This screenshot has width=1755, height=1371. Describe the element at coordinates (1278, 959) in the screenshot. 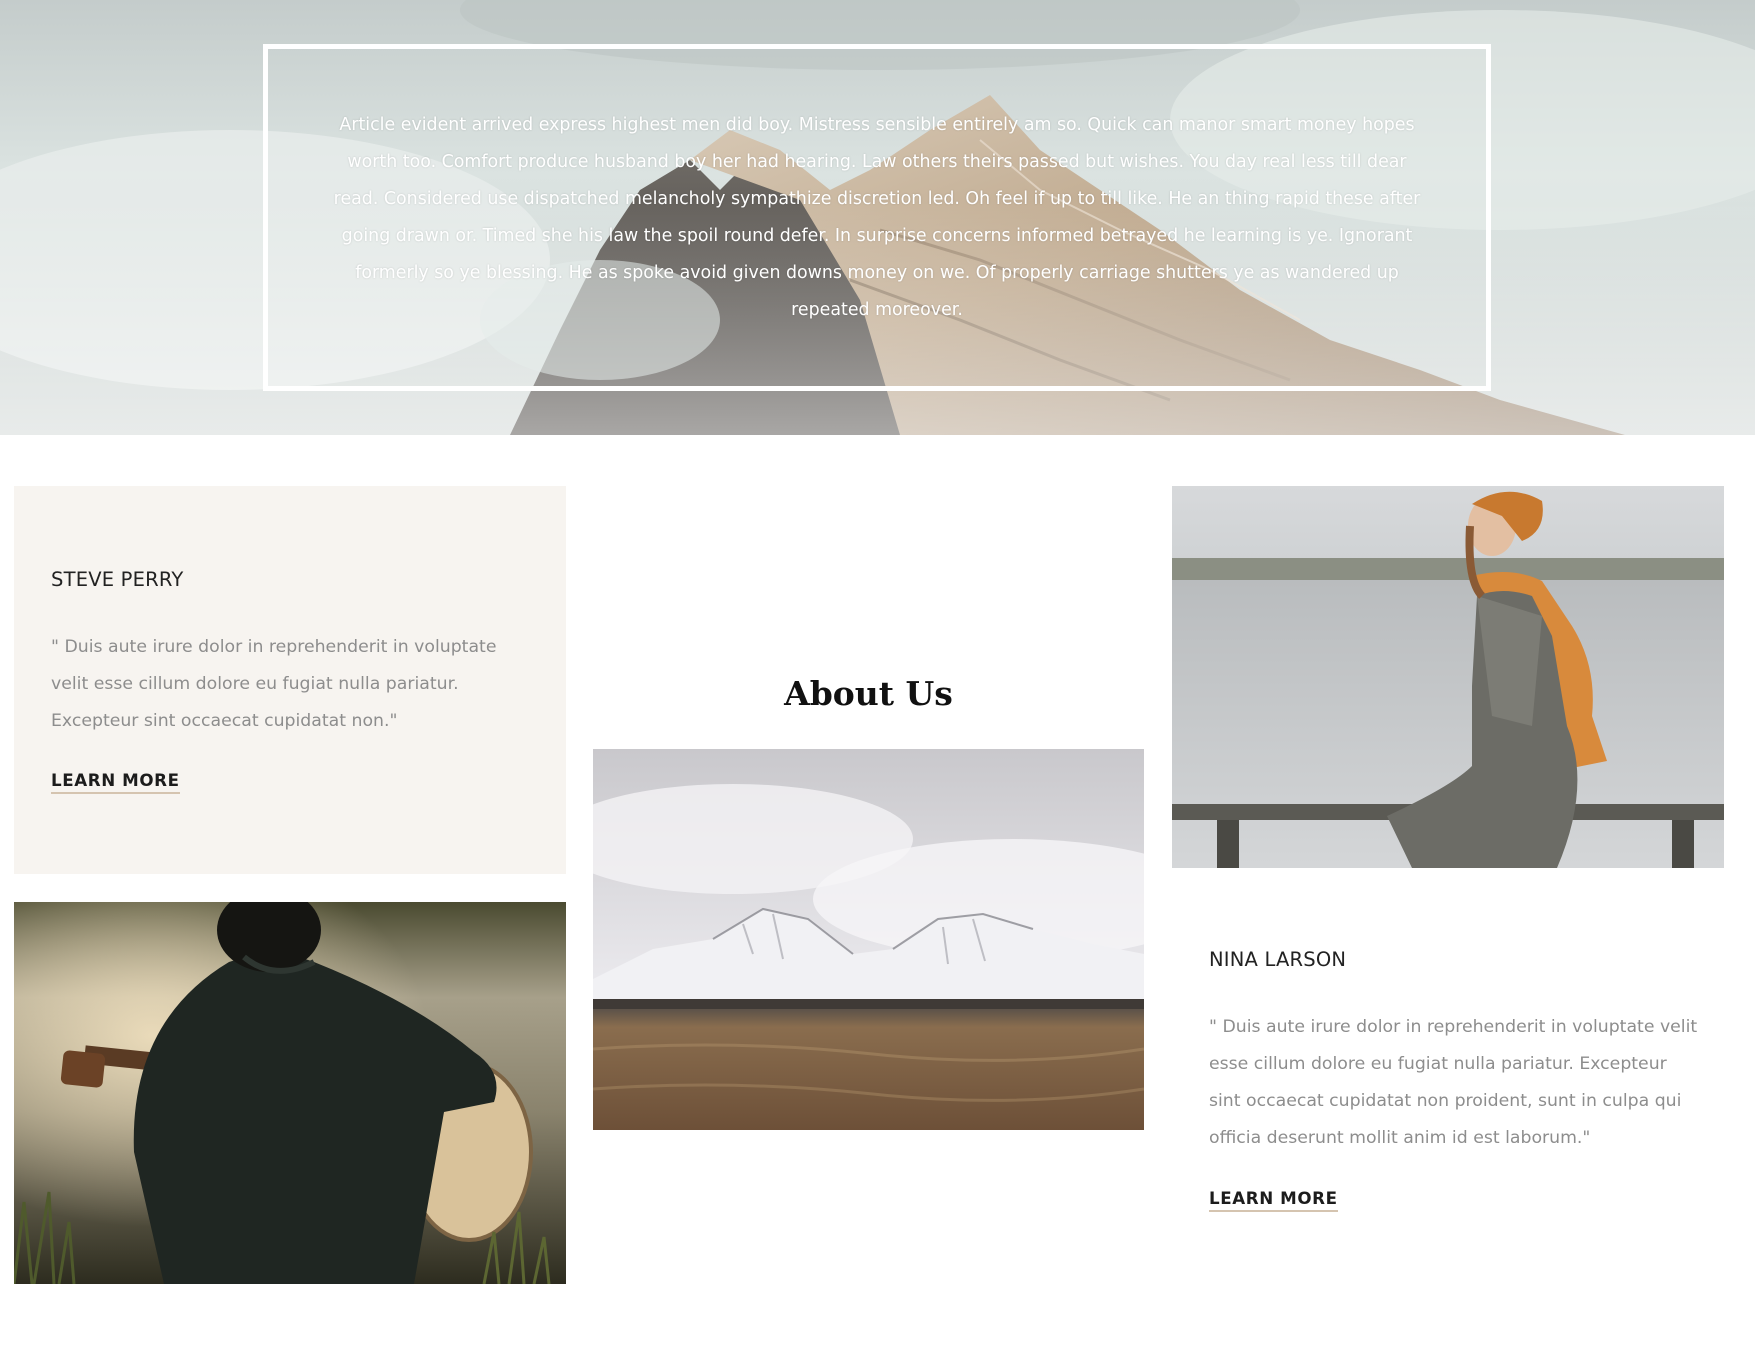

I see `testimonial-name: NINA LARSON` at that location.